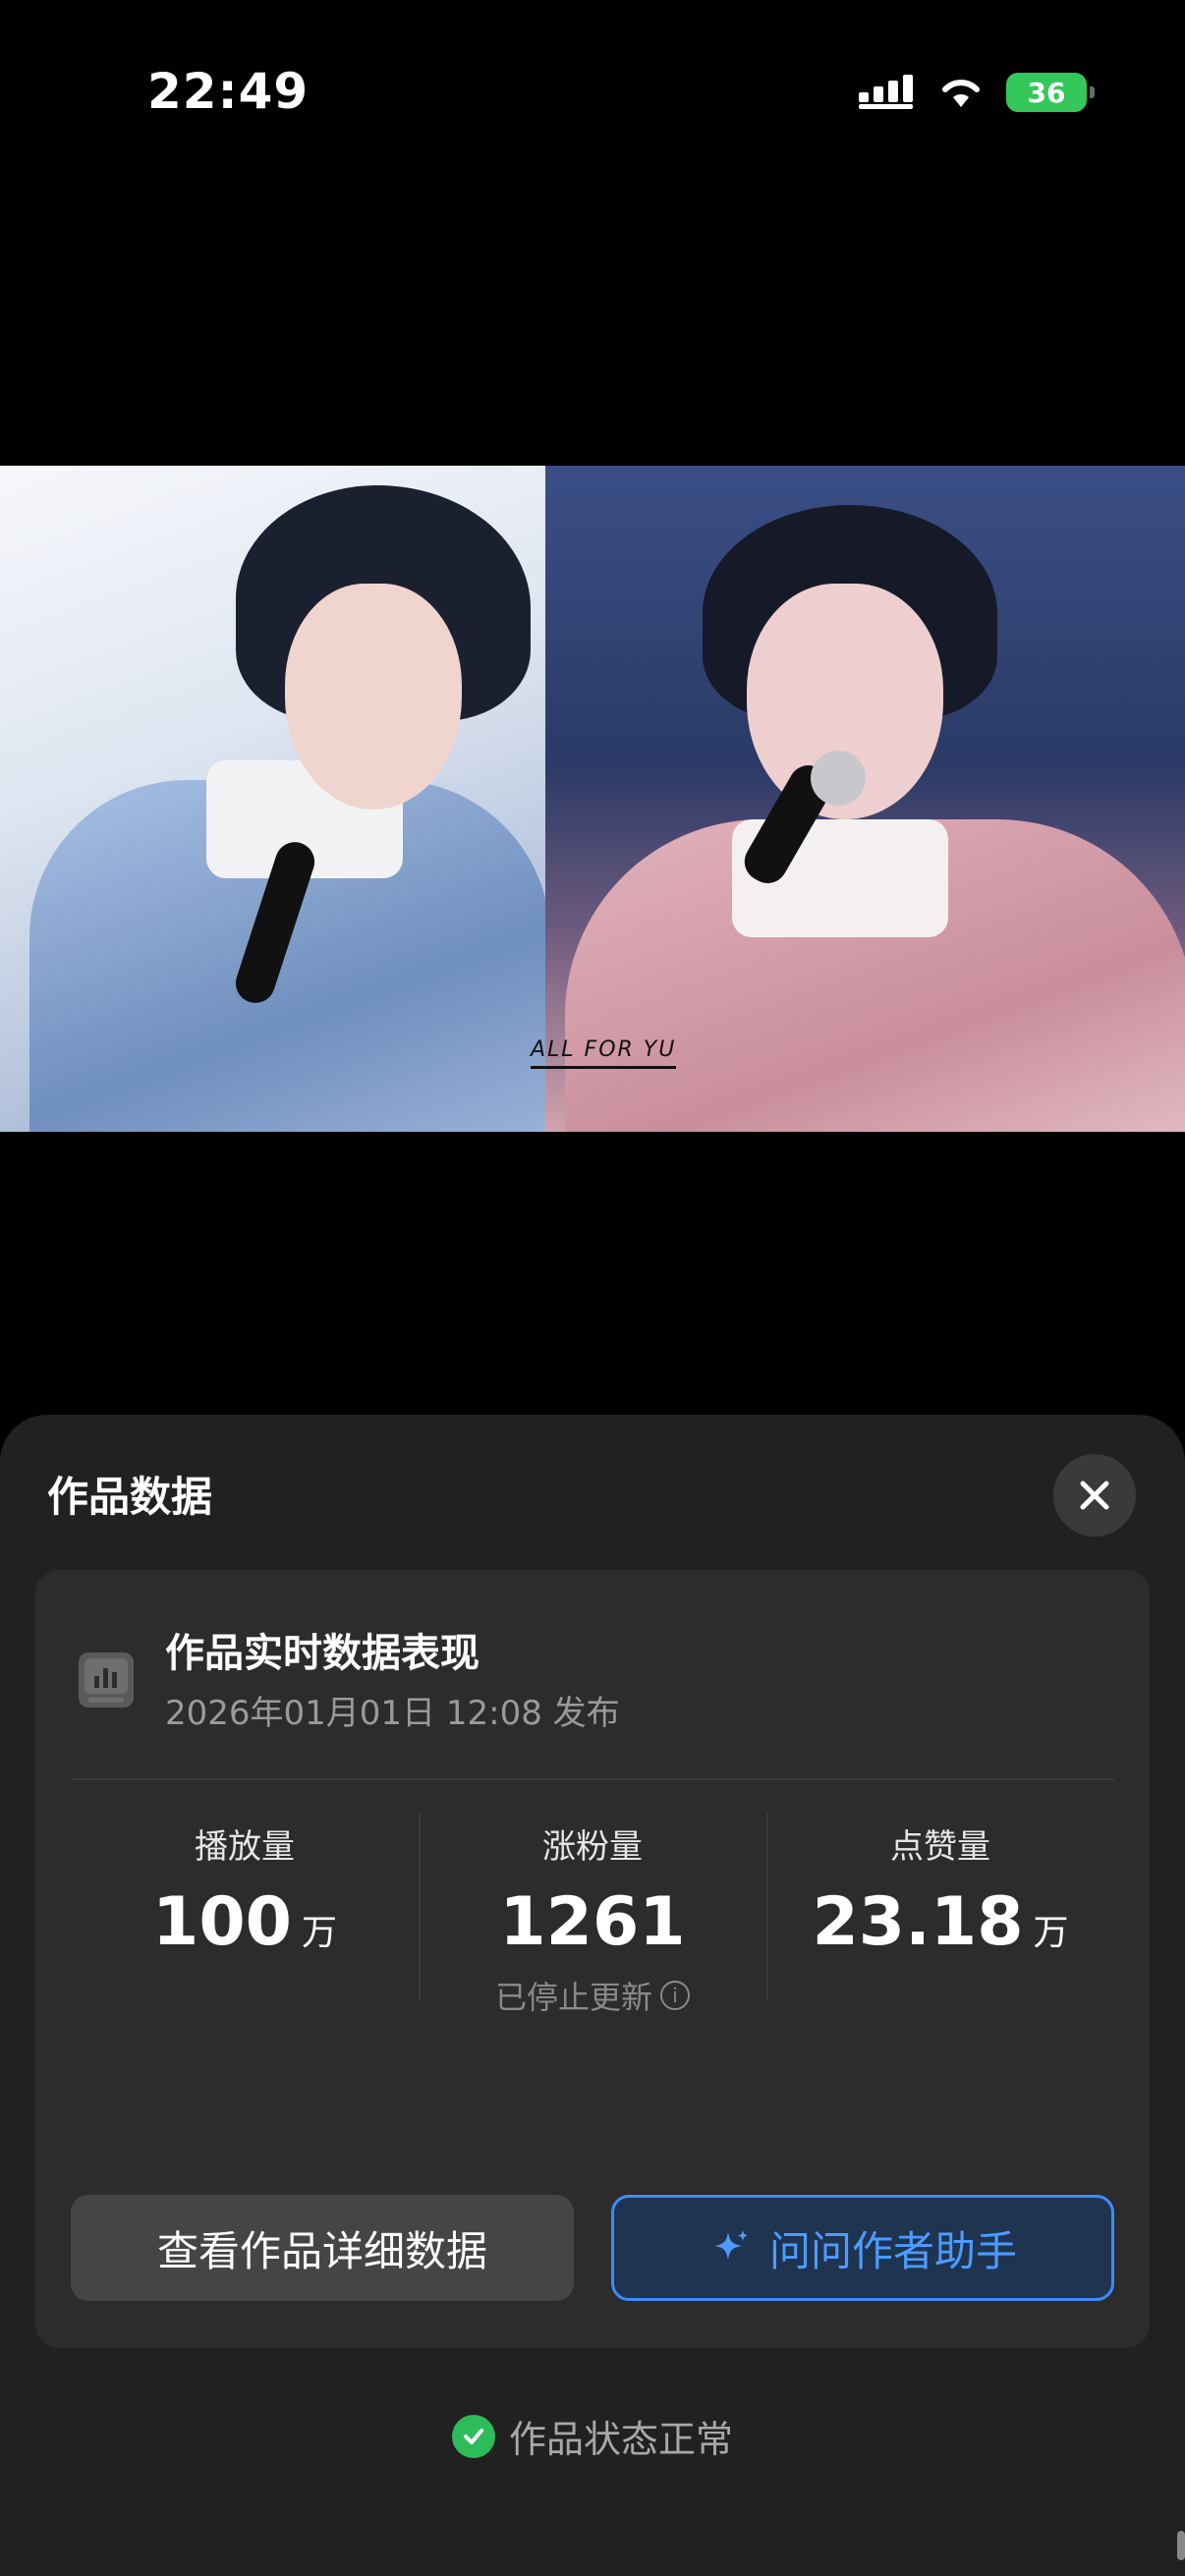 The width and height of the screenshot is (1185, 2576). I want to click on close-icon, so click(1095, 1495).